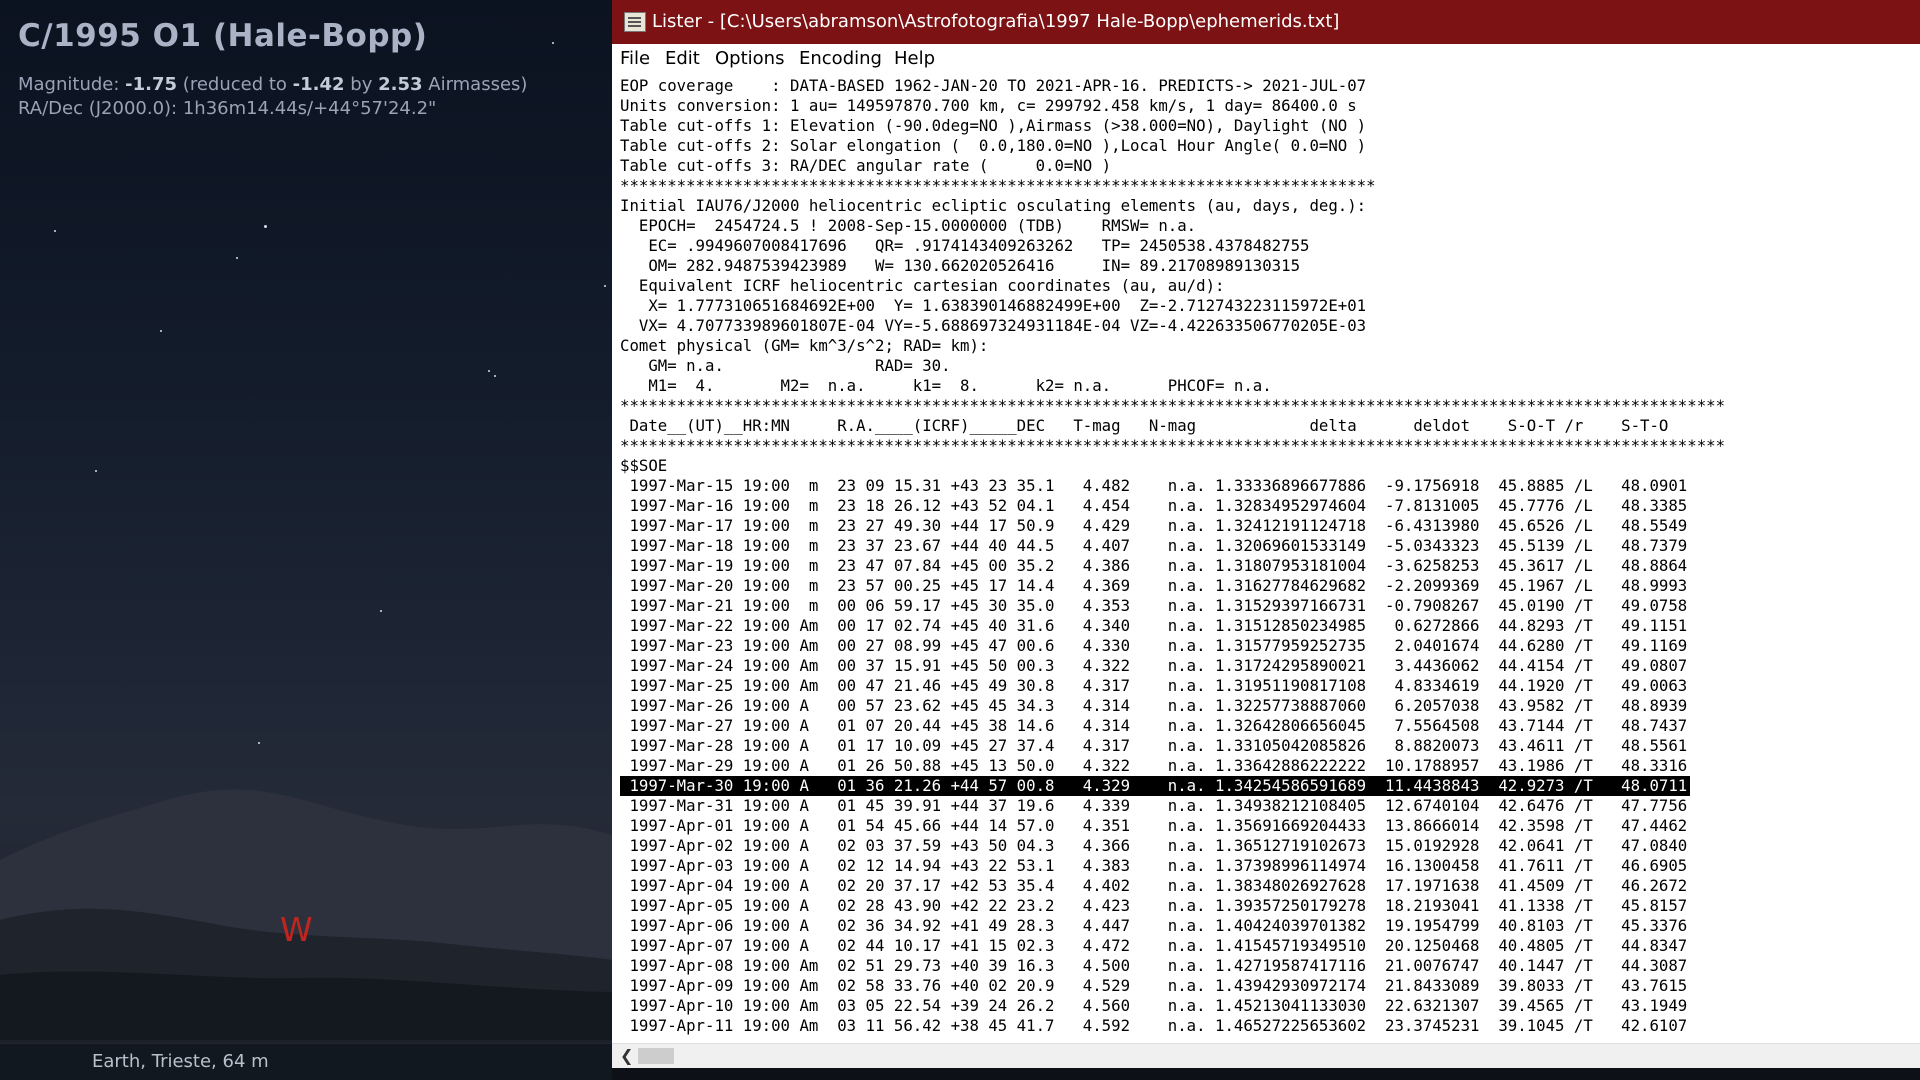  Describe the element at coordinates (69, 84) in the screenshot. I see `magnitude-label: Magnitude:` at that location.